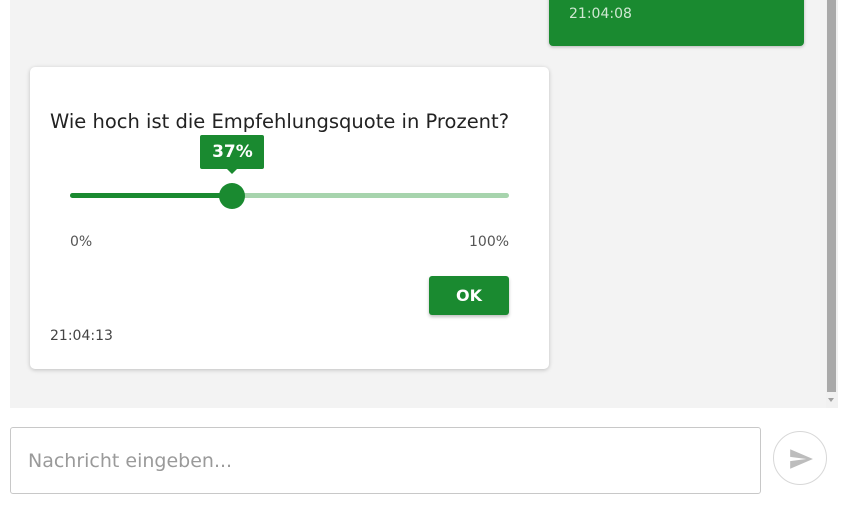 This screenshot has height=511, width=847. I want to click on user-message-time: 21:04:08, so click(600, 14).